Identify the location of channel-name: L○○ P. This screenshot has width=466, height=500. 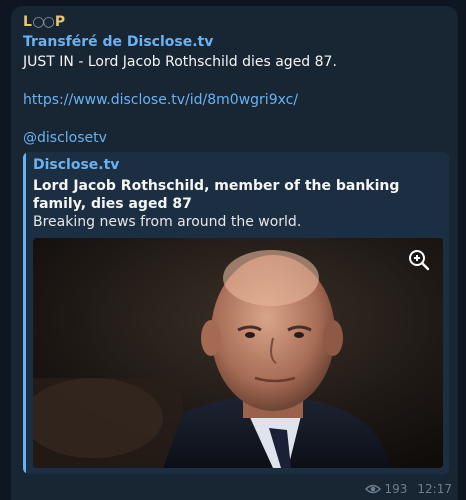
(44, 22).